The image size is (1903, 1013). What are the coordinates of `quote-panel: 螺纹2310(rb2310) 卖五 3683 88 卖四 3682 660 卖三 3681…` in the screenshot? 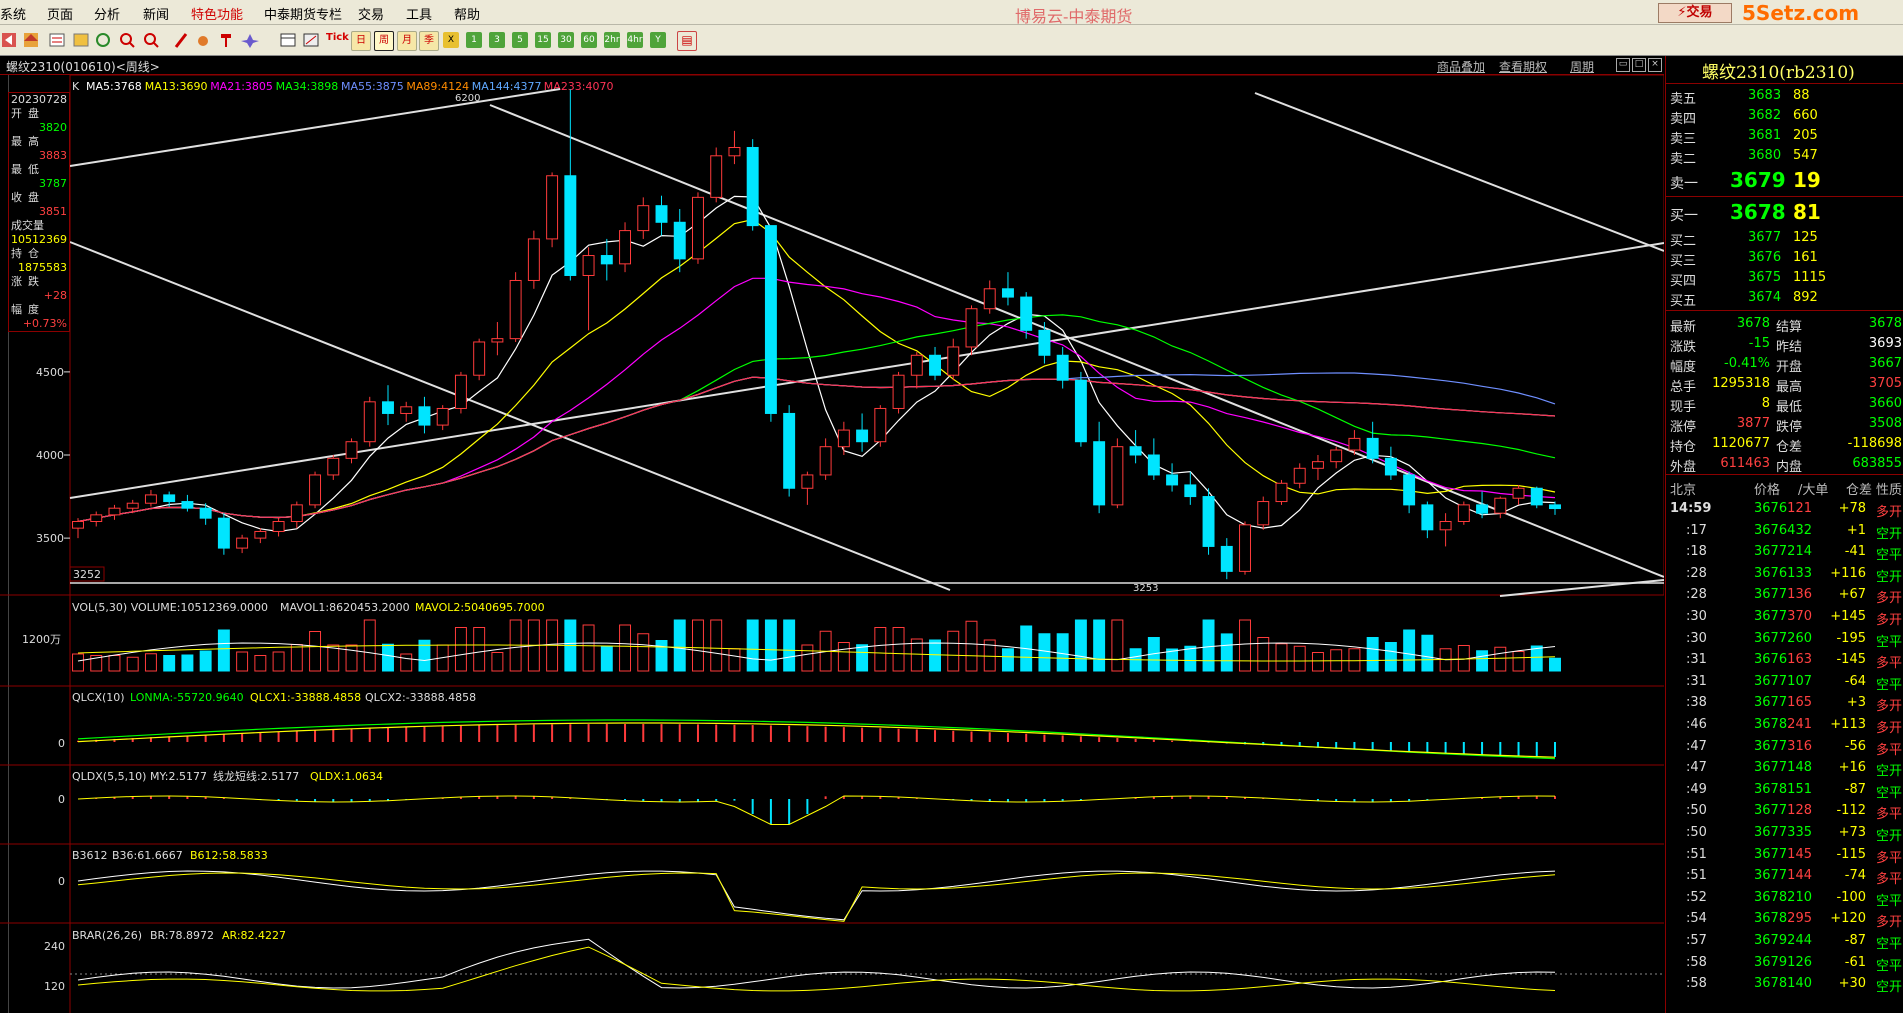 It's located at (1784, 534).